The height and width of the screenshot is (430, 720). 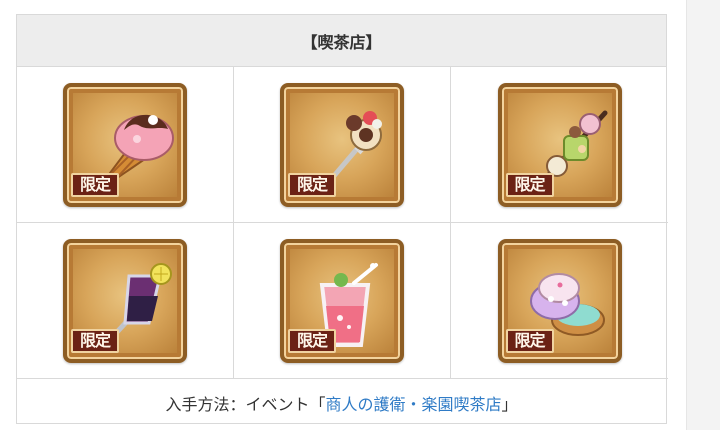 What do you see at coordinates (509, 404) in the screenshot?
I see `acquisition-method-suffix: 」` at bounding box center [509, 404].